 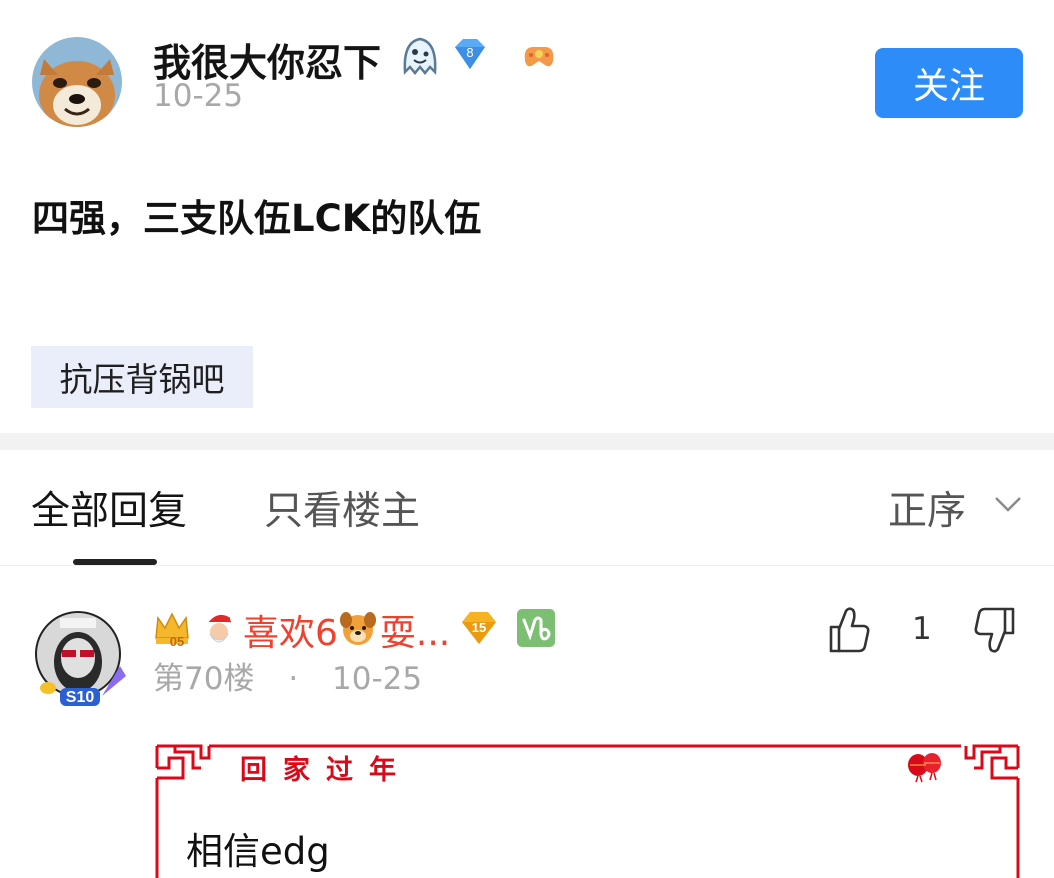 What do you see at coordinates (80, 697) in the screenshot?
I see `avatar-badge-text: S10` at bounding box center [80, 697].